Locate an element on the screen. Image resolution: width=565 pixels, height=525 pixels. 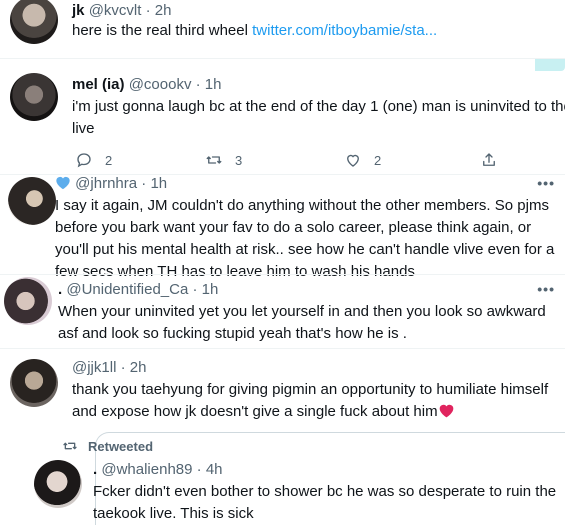
red-heart-icon is located at coordinates (446, 414).